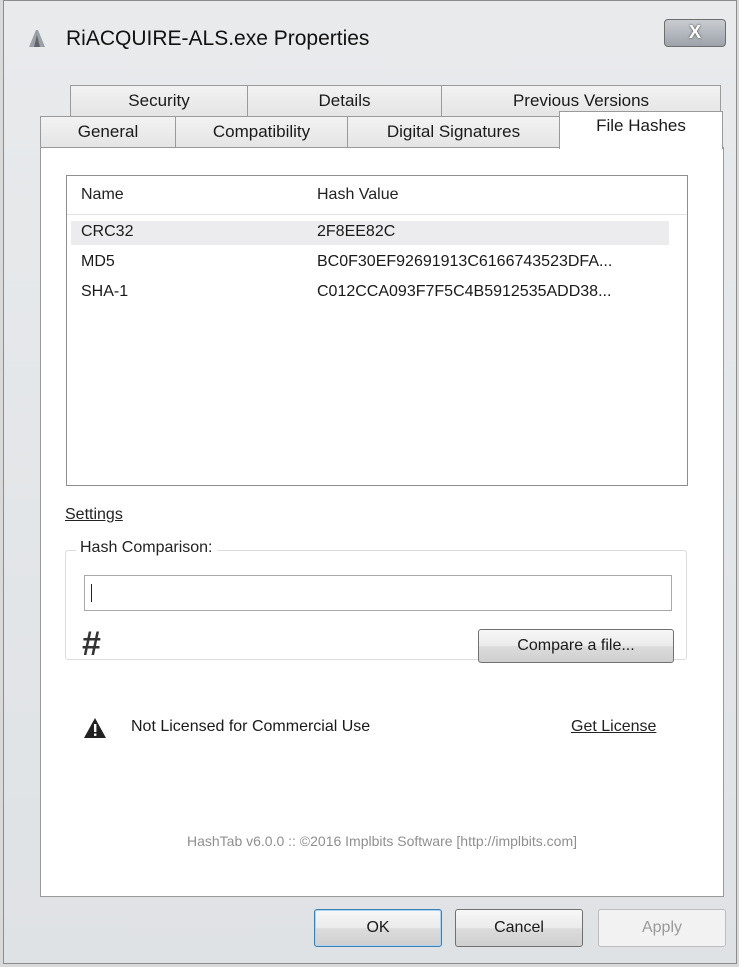 Image resolution: width=739 pixels, height=967 pixels. I want to click on column-header-hash-value: Hash Value, so click(358, 195).